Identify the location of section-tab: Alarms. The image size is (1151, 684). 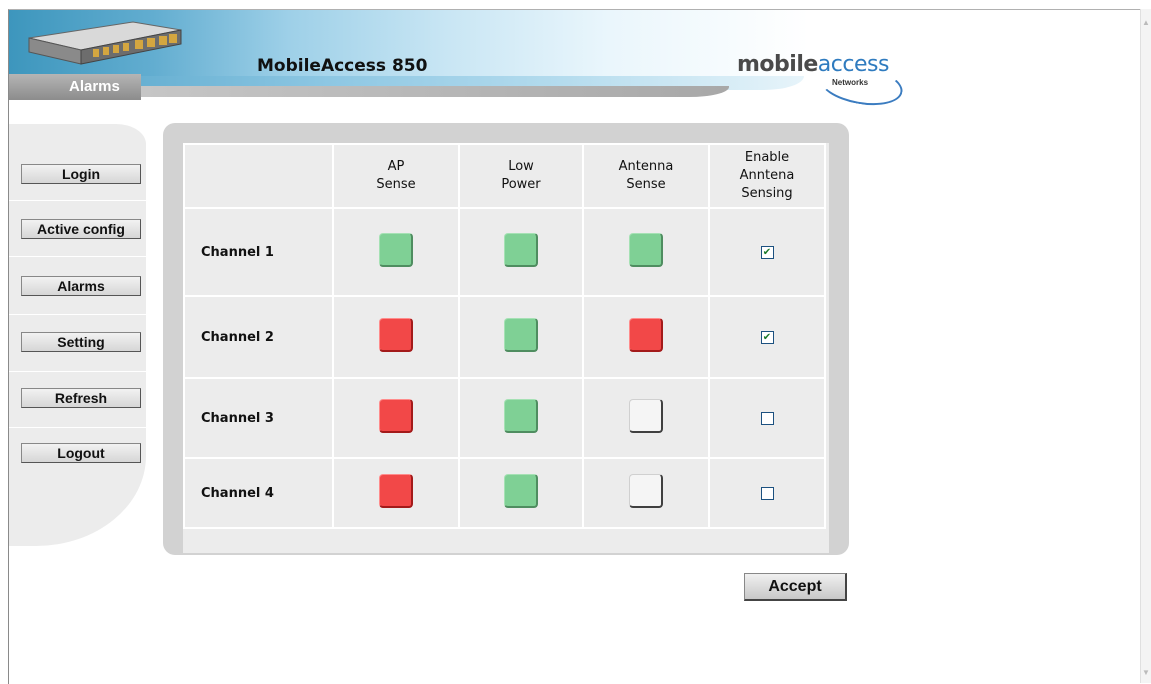
(75, 87).